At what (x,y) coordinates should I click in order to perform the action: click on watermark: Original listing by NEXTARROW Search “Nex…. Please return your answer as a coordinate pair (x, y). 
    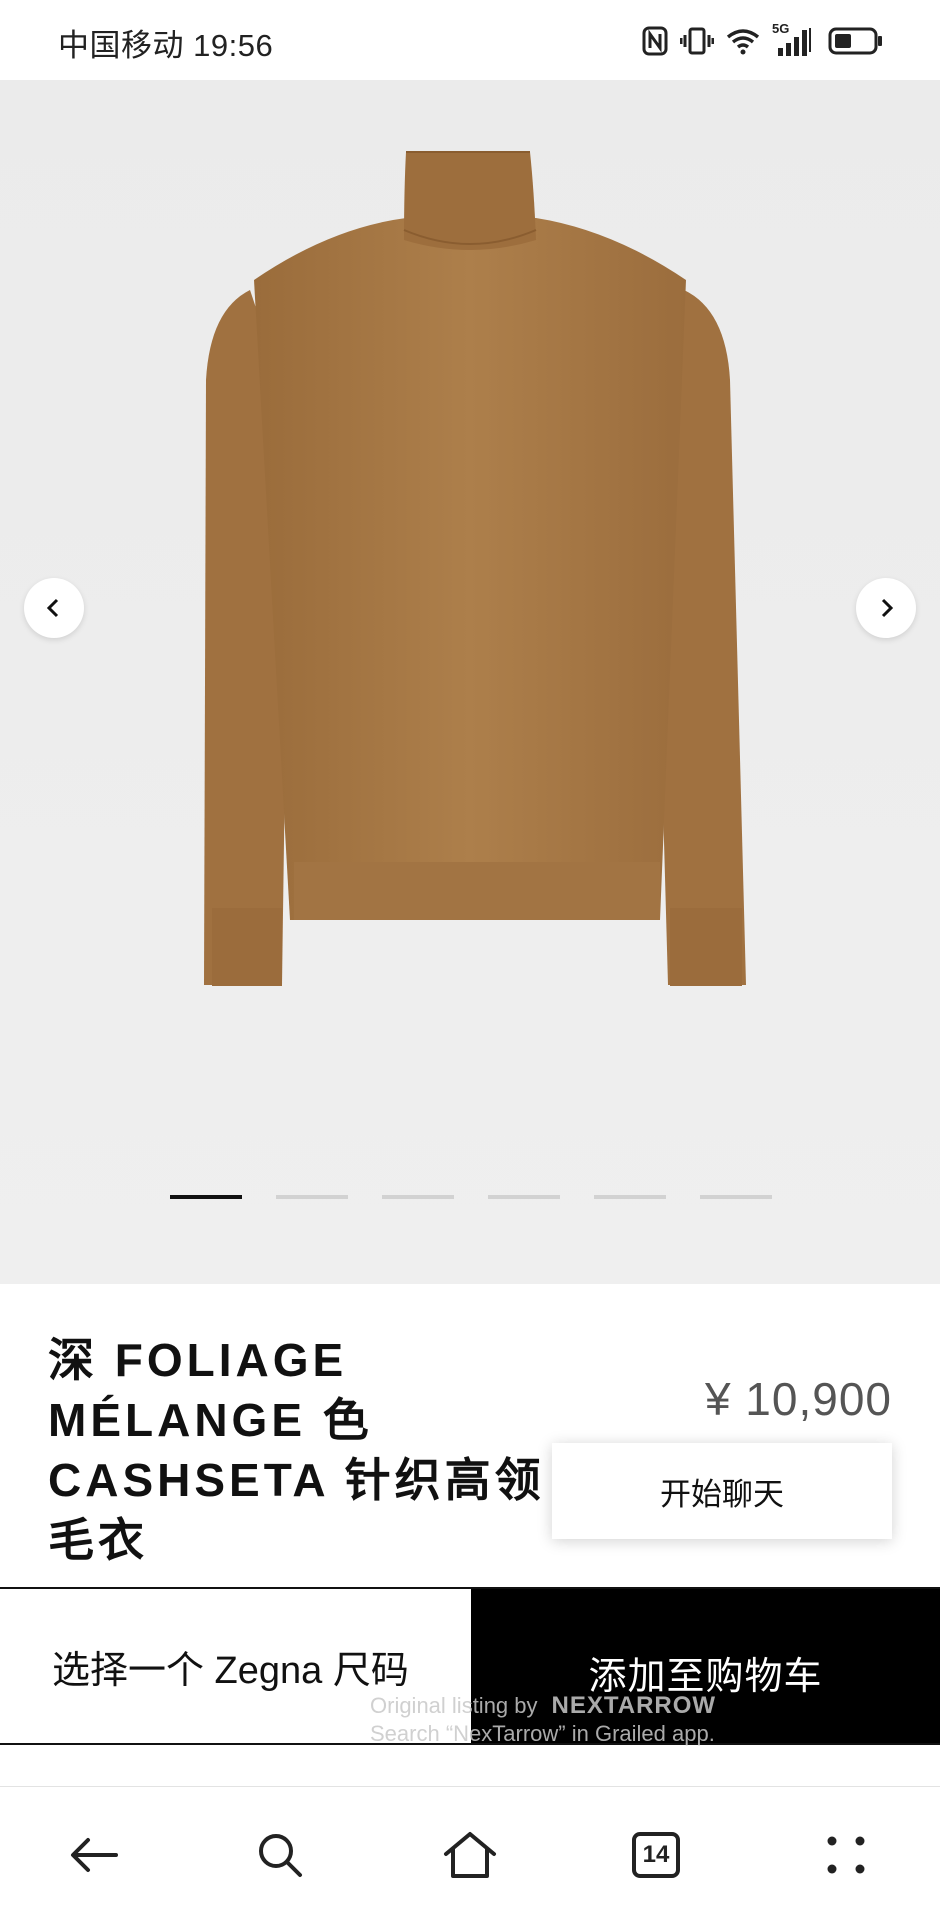
    Looking at the image, I should click on (580, 1720).